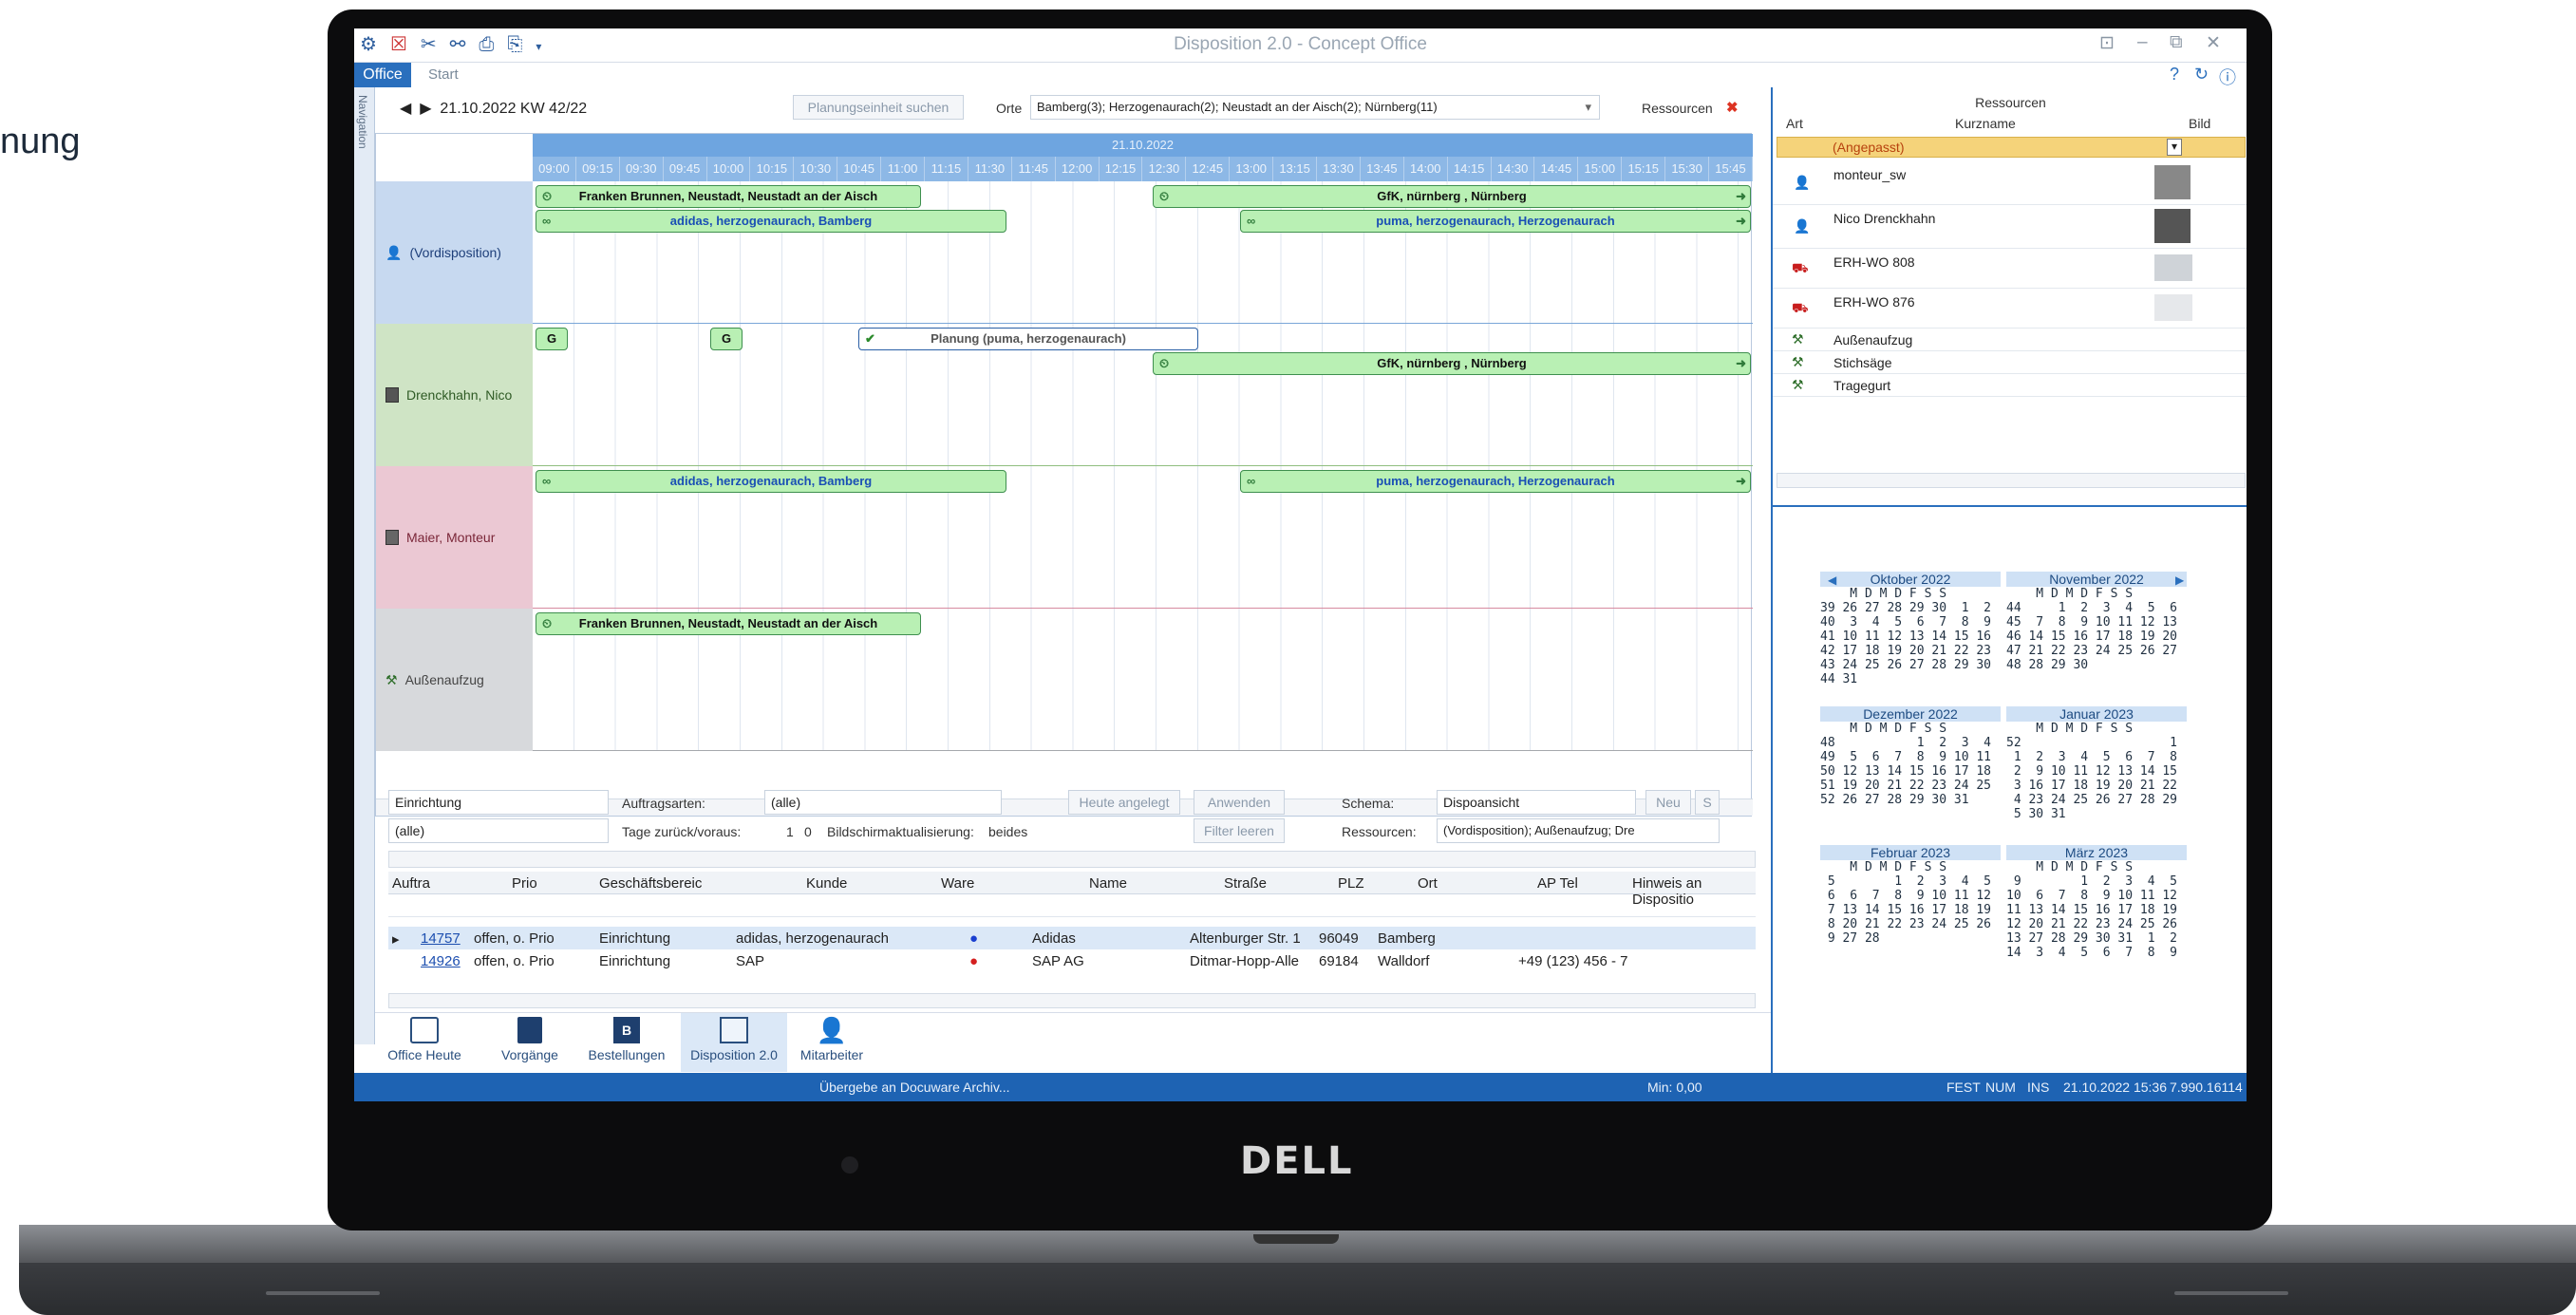 Image resolution: width=2576 pixels, height=1315 pixels. What do you see at coordinates (790, 831) in the screenshot?
I see `tage-back-field: 1` at bounding box center [790, 831].